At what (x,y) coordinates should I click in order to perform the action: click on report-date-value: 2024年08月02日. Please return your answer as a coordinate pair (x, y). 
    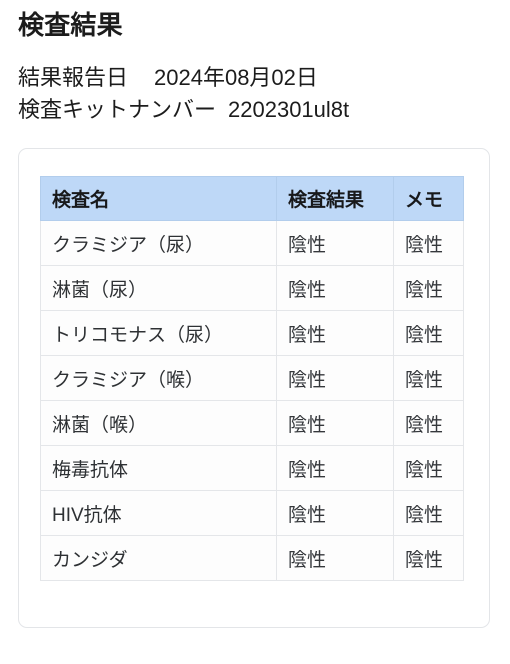
    Looking at the image, I should click on (236, 77).